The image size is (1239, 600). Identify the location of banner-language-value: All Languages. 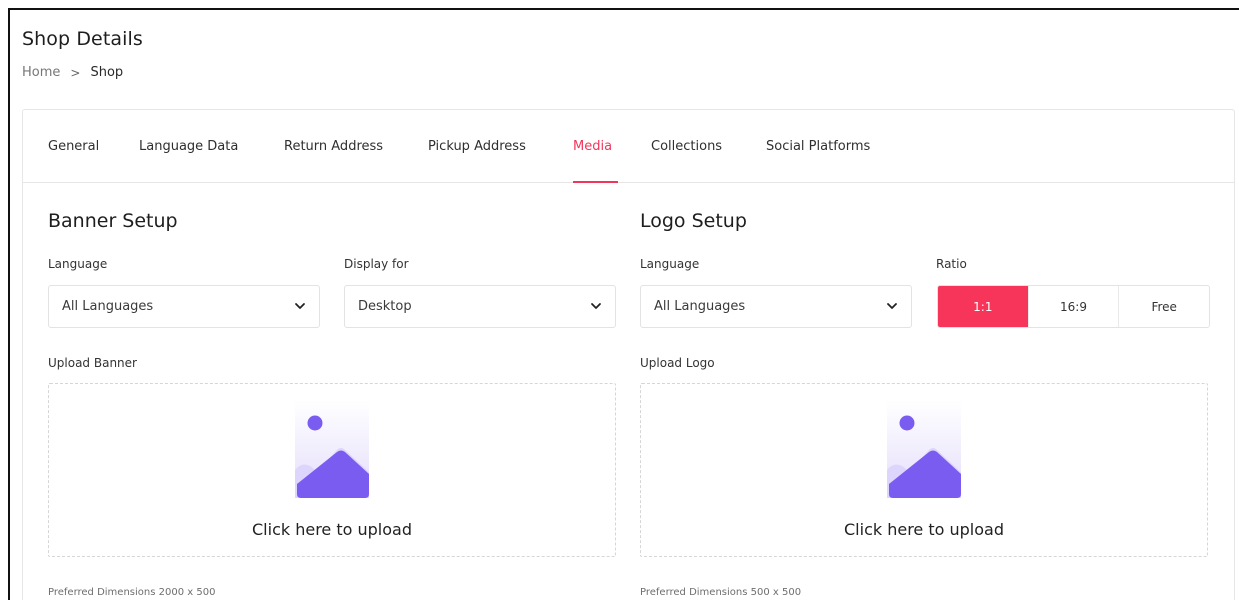
(108, 306).